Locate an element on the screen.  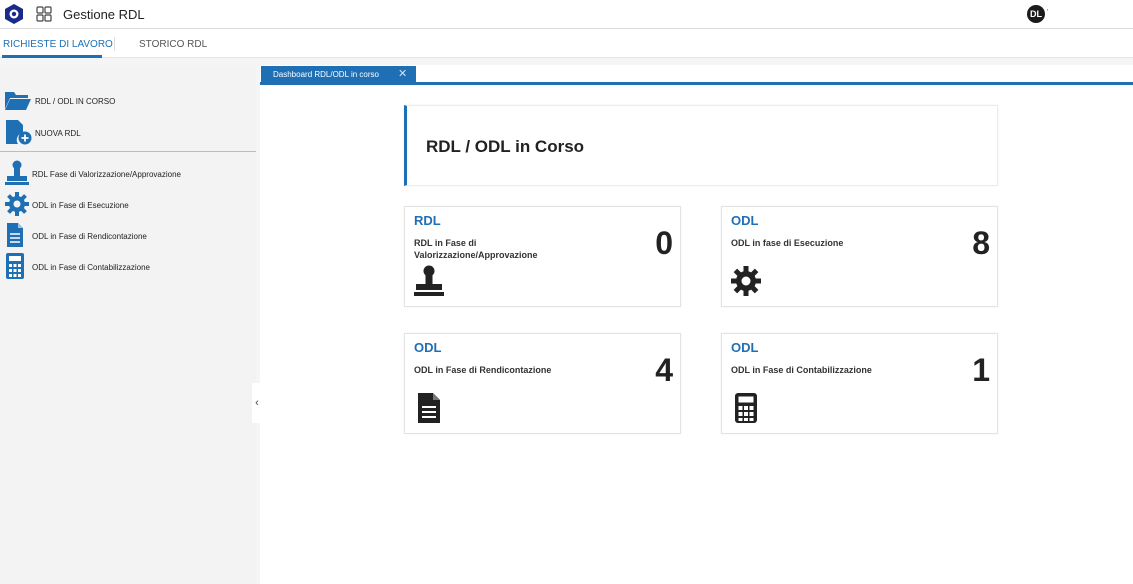
card-count: 8 is located at coordinates (981, 243).